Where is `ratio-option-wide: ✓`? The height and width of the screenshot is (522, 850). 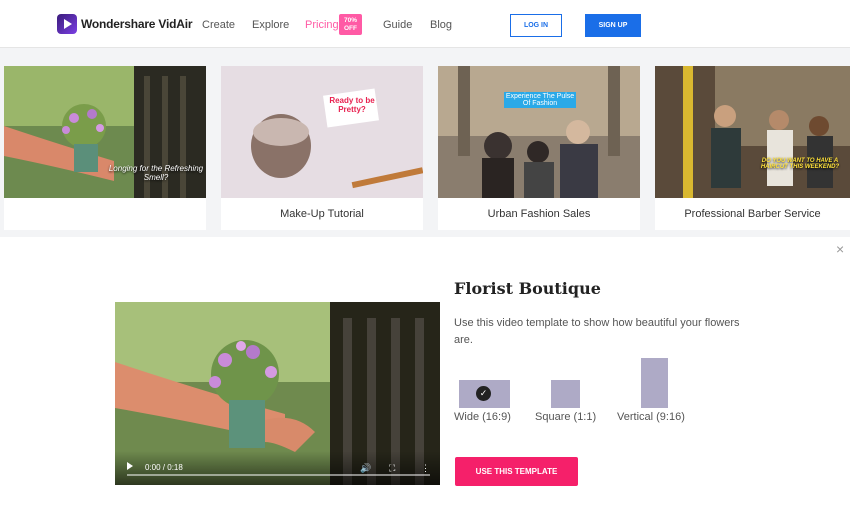
ratio-option-wide: ✓ is located at coordinates (484, 394).